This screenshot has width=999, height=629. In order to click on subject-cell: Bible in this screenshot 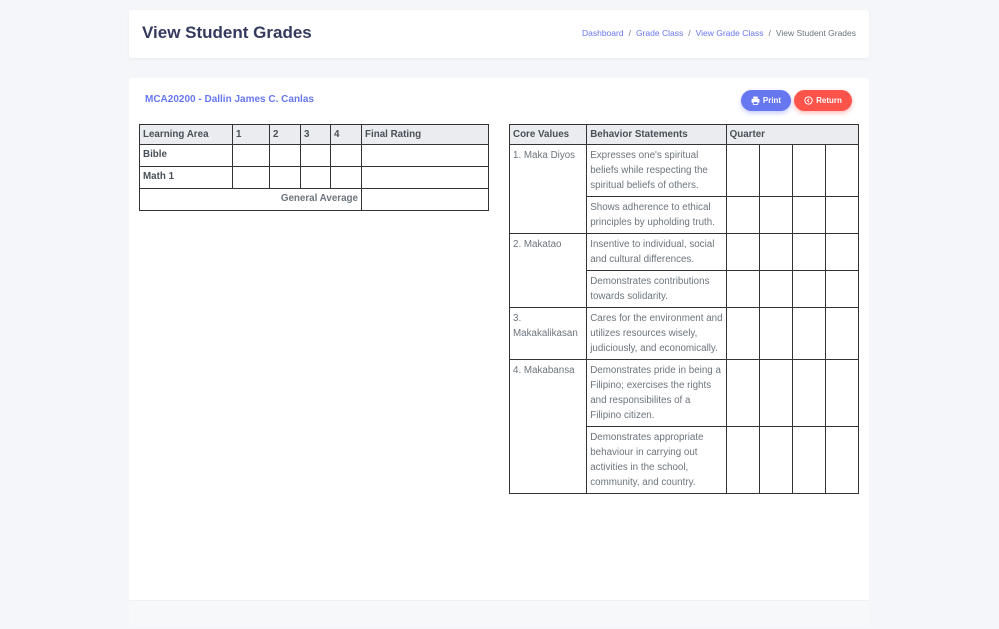, I will do `click(186, 155)`.